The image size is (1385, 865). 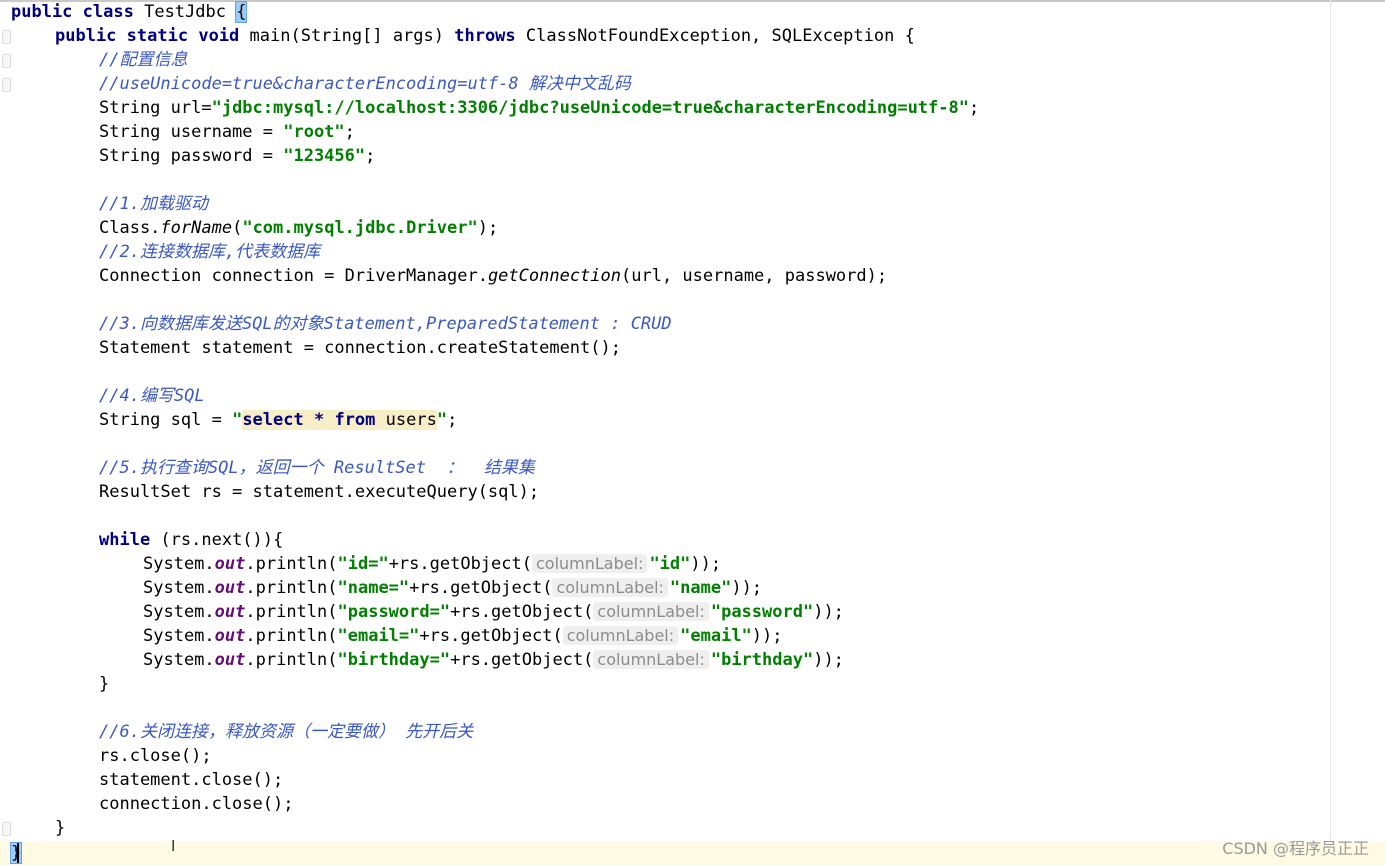 I want to click on string-literal: "root", so click(x=314, y=132).